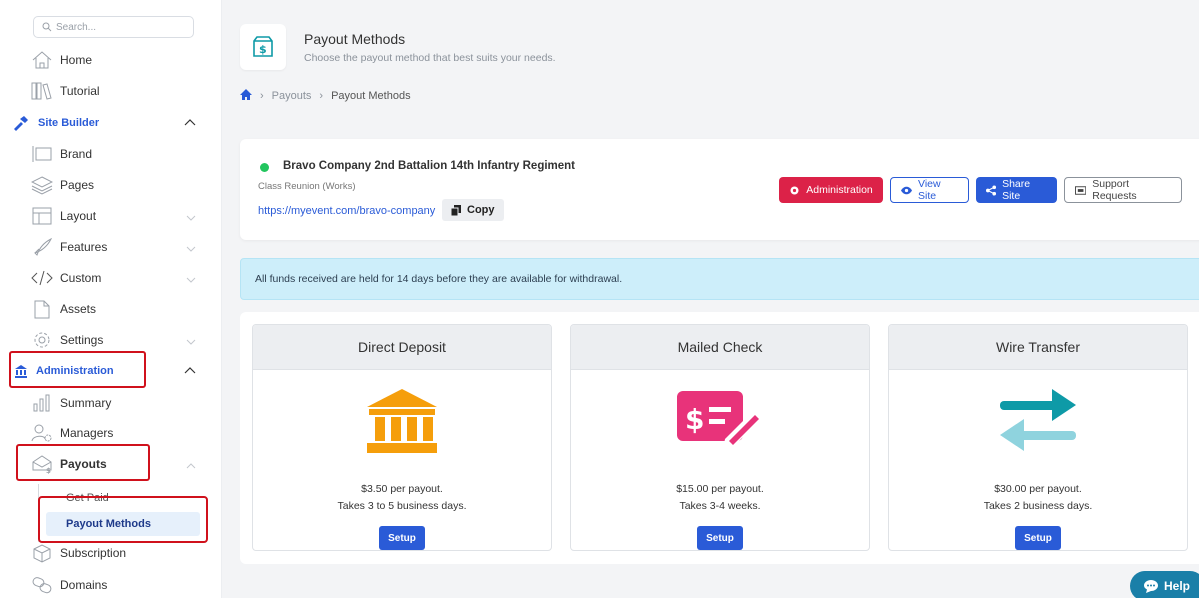  I want to click on button-label: View Site, so click(929, 190).